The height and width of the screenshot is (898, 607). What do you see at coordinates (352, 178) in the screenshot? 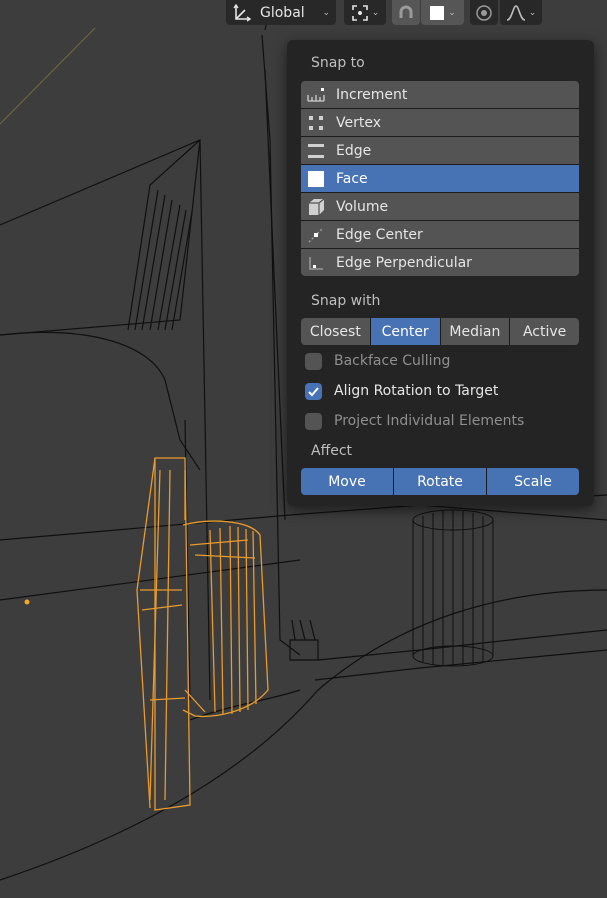
I see `snap-to-label: Face` at bounding box center [352, 178].